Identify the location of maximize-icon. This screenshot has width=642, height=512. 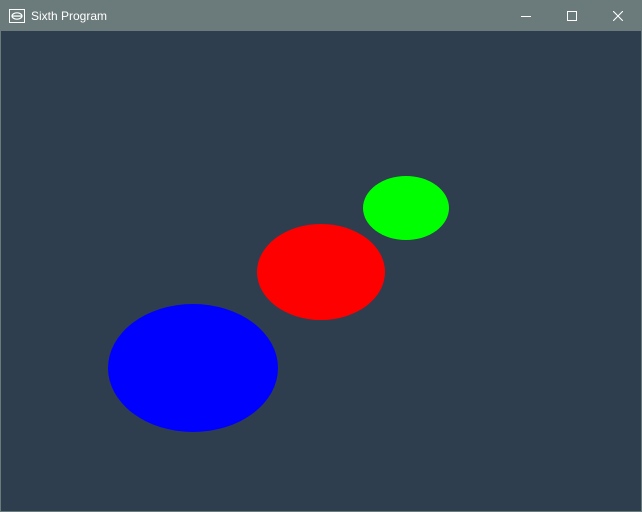
(572, 16).